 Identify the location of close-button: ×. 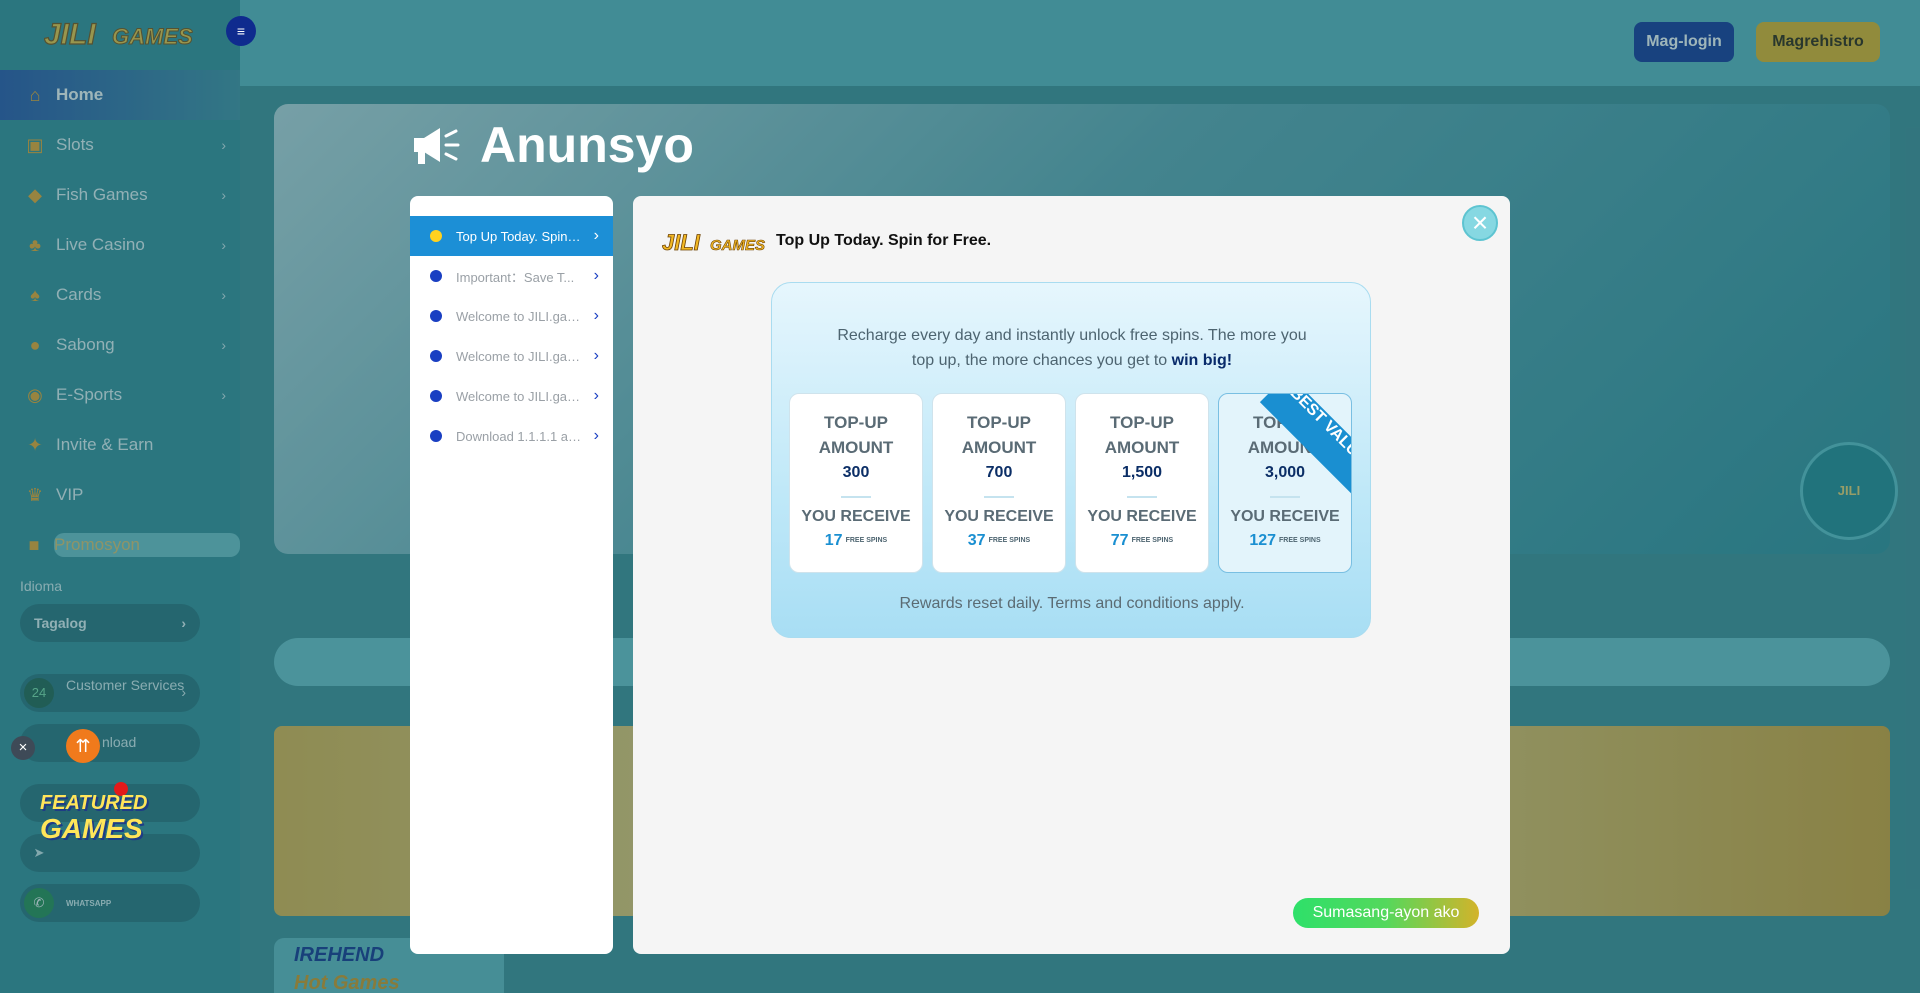
(1480, 223).